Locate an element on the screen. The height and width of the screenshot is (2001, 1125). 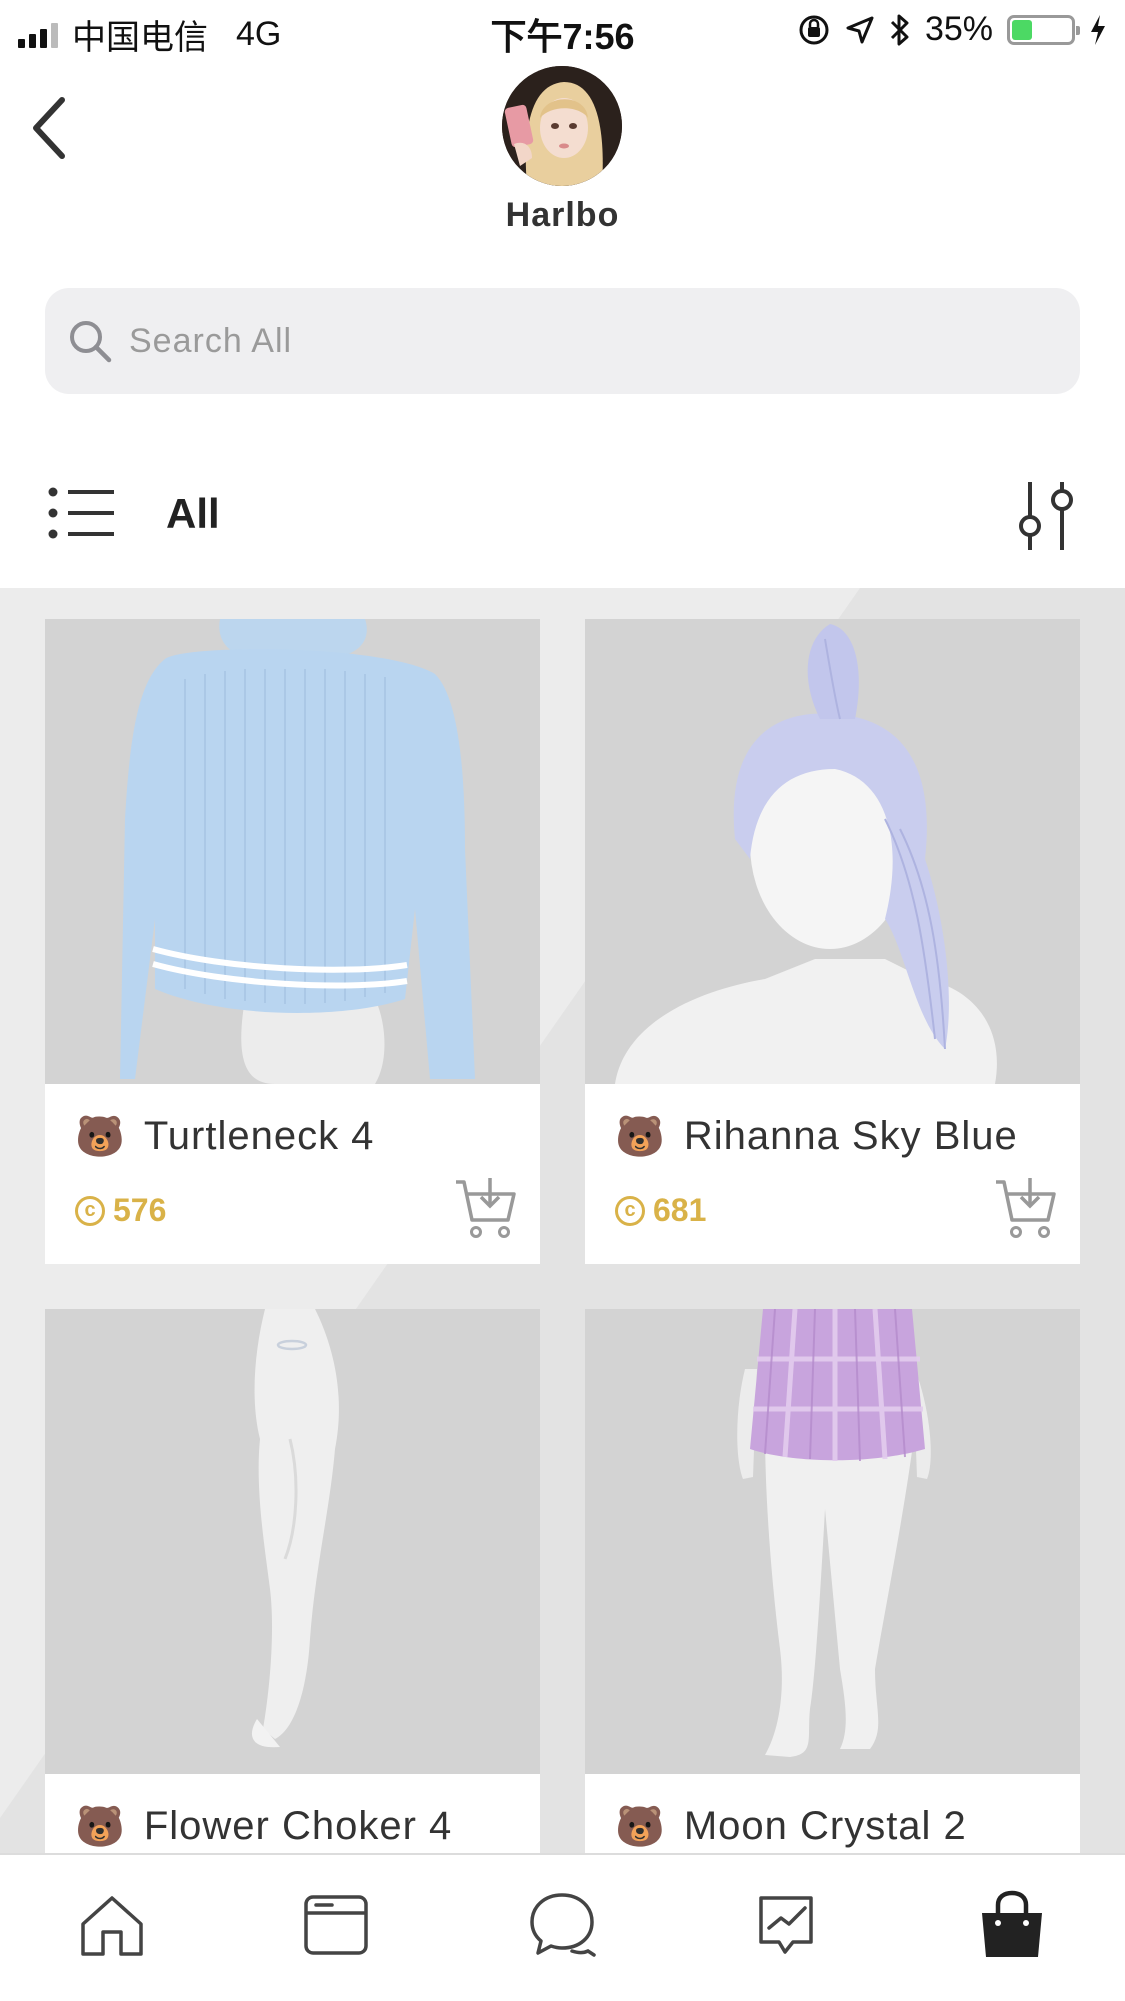
product-info: 🐻 Moon Crystal 2 is located at coordinates (832, 1813).